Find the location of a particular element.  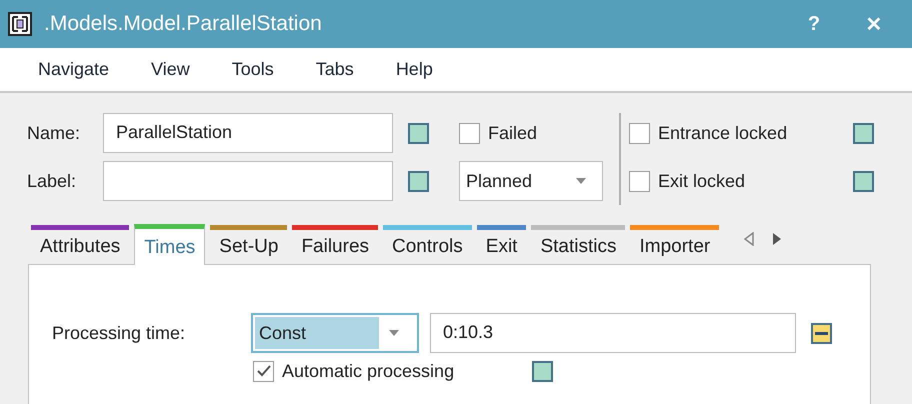

checkbox-label: Failed is located at coordinates (513, 133).